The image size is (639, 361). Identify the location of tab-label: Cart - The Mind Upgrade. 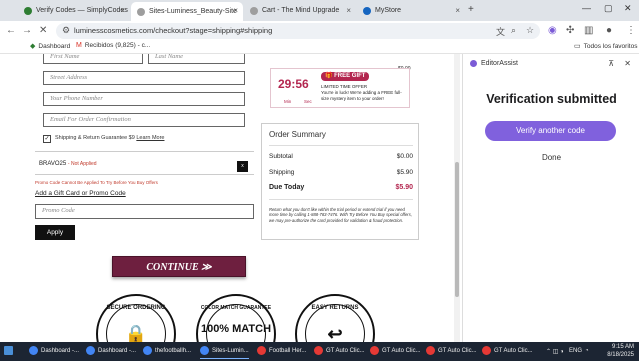
(301, 10).